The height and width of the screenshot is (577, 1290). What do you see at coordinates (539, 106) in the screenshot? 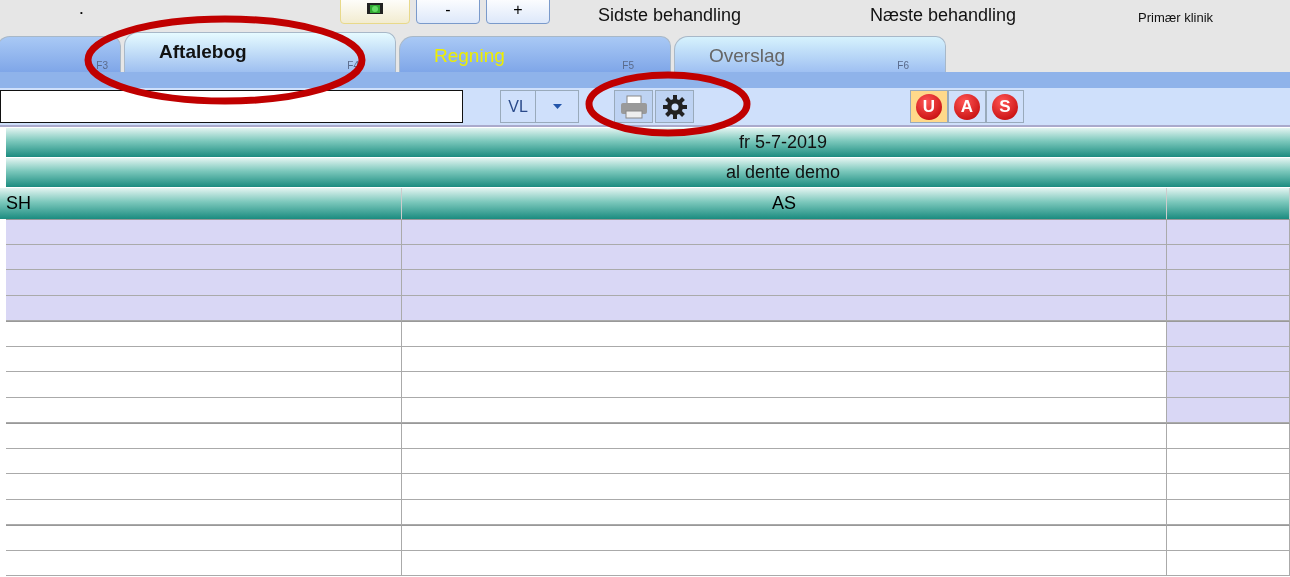
I see `provider-select: VL` at bounding box center [539, 106].